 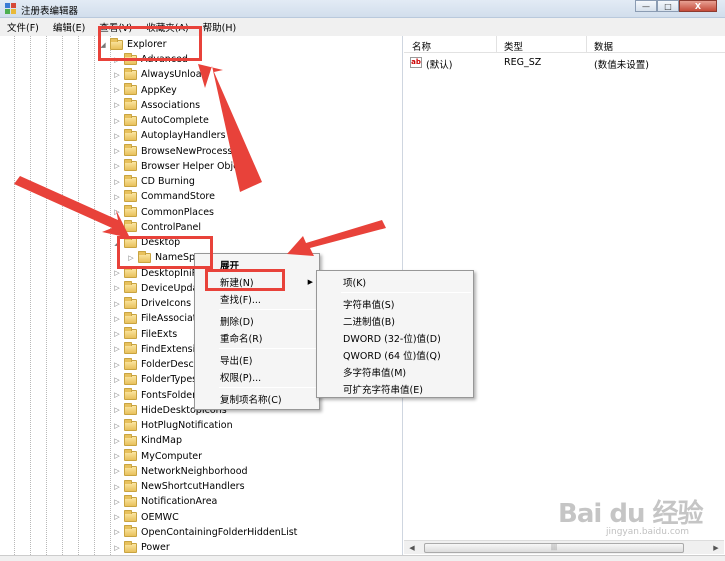 I want to click on tree-item: ▷ CD Burning, so click(x=153, y=181).